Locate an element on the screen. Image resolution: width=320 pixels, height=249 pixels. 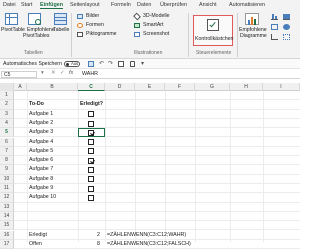
tab-seitenlayout: Seitenlayout is located at coordinates (85, 5).